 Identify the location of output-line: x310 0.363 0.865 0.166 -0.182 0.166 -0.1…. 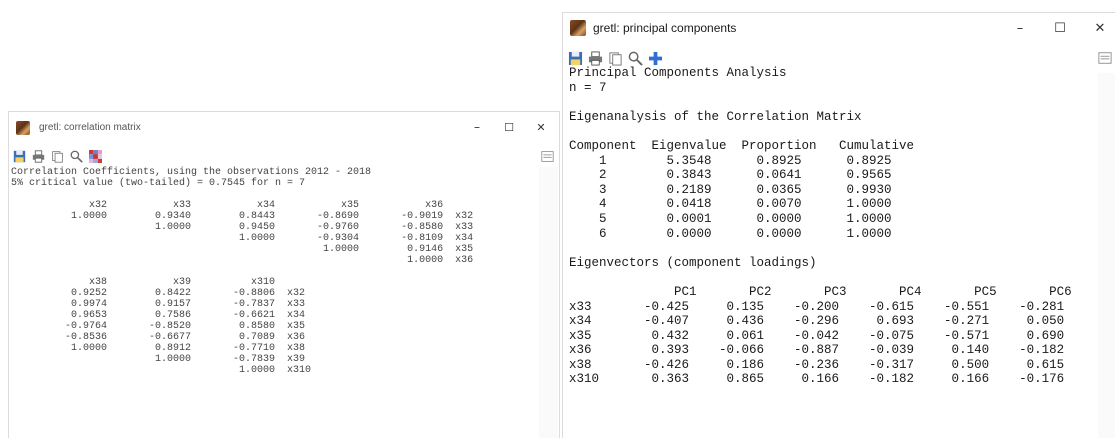
(817, 379).